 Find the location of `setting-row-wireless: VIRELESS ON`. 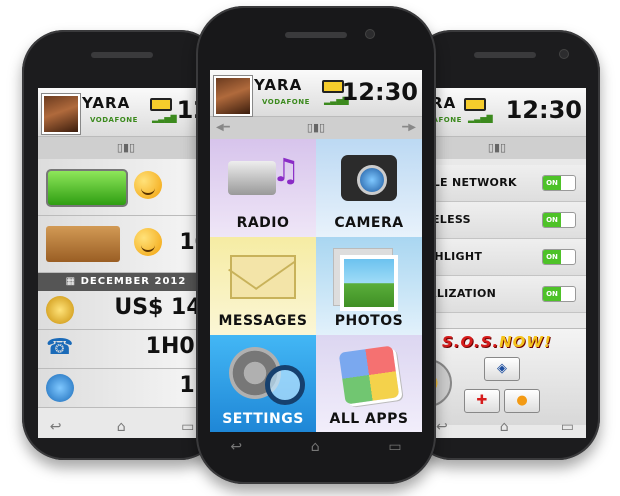

setting-row-wireless: VIRELESS ON is located at coordinates (498, 220).